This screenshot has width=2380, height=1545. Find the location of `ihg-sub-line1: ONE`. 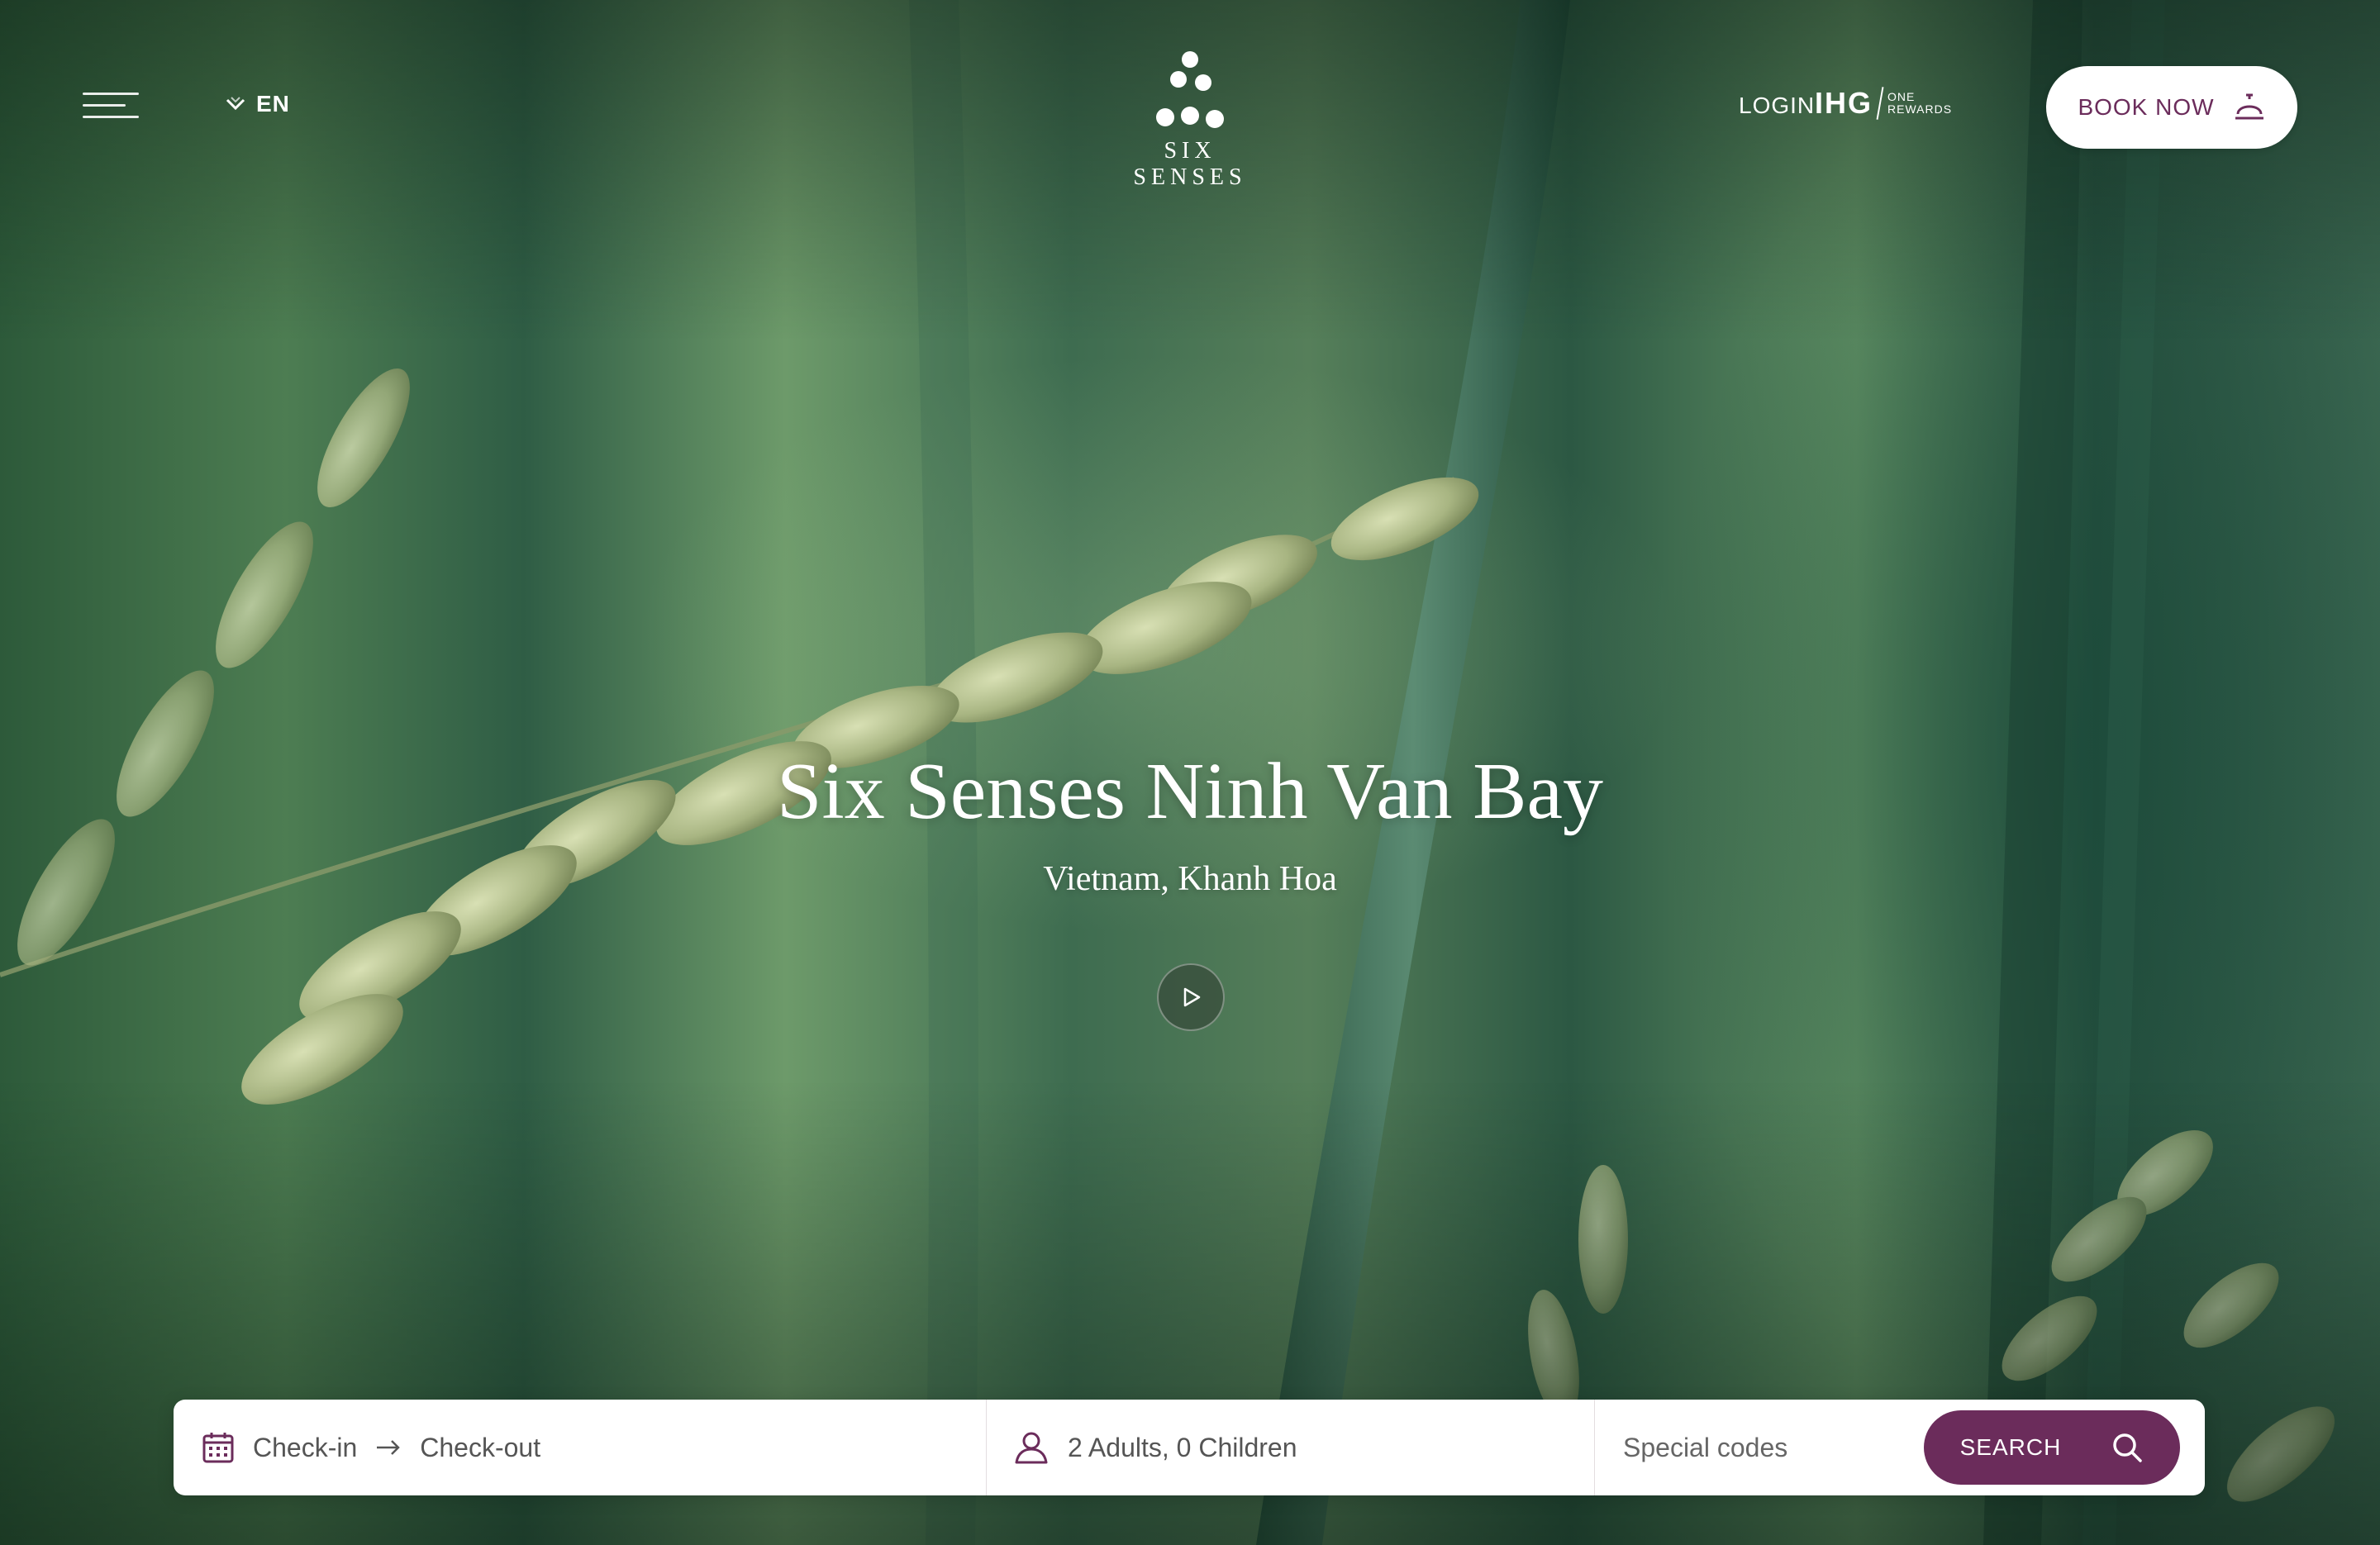

ihg-sub-line1: ONE is located at coordinates (1901, 96).